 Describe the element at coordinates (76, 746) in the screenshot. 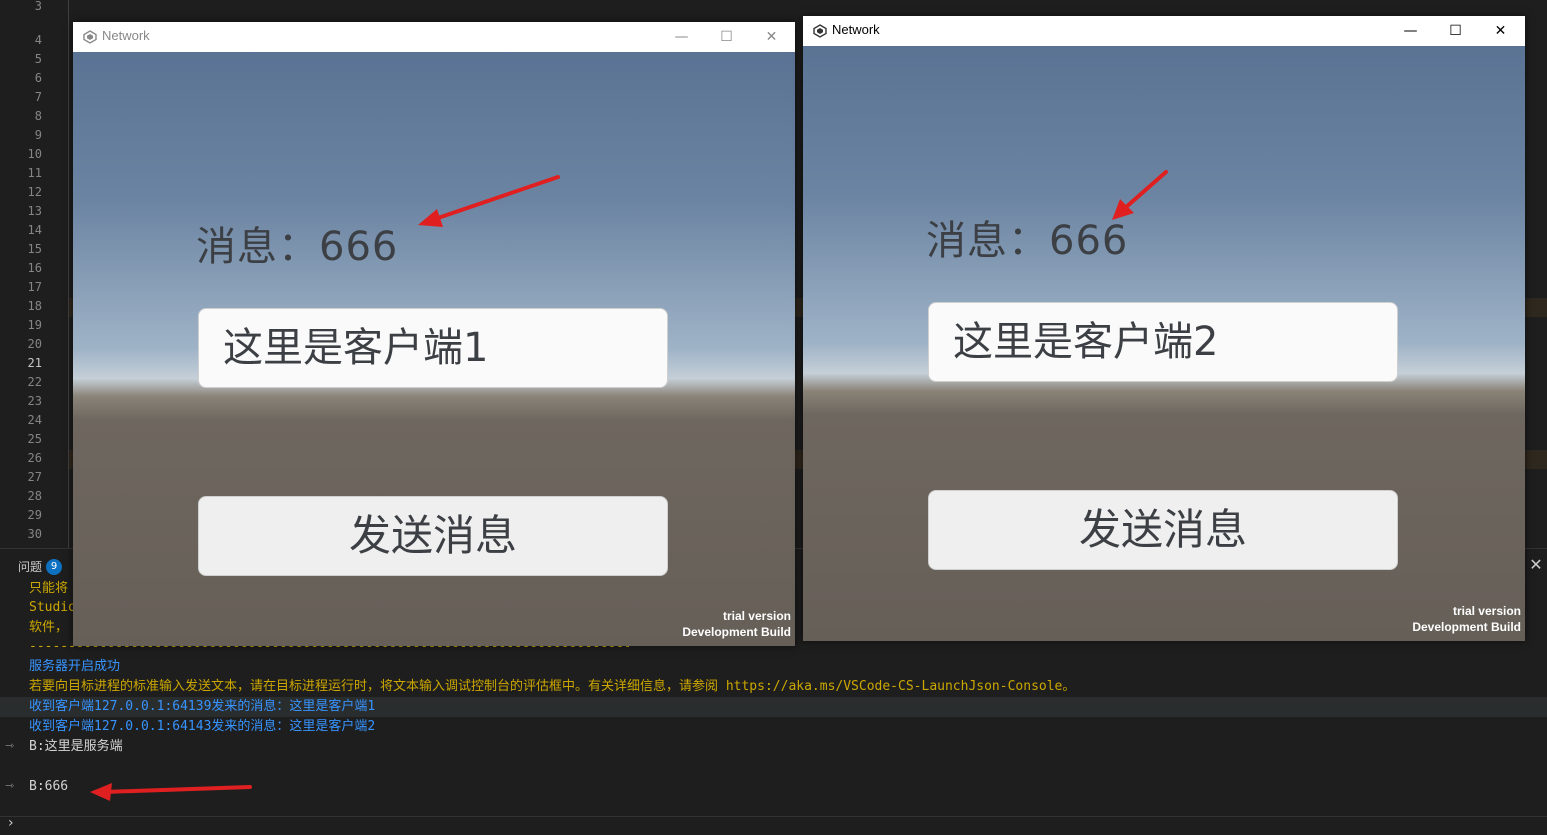

I see `console-line: B:这里是服务端` at that location.